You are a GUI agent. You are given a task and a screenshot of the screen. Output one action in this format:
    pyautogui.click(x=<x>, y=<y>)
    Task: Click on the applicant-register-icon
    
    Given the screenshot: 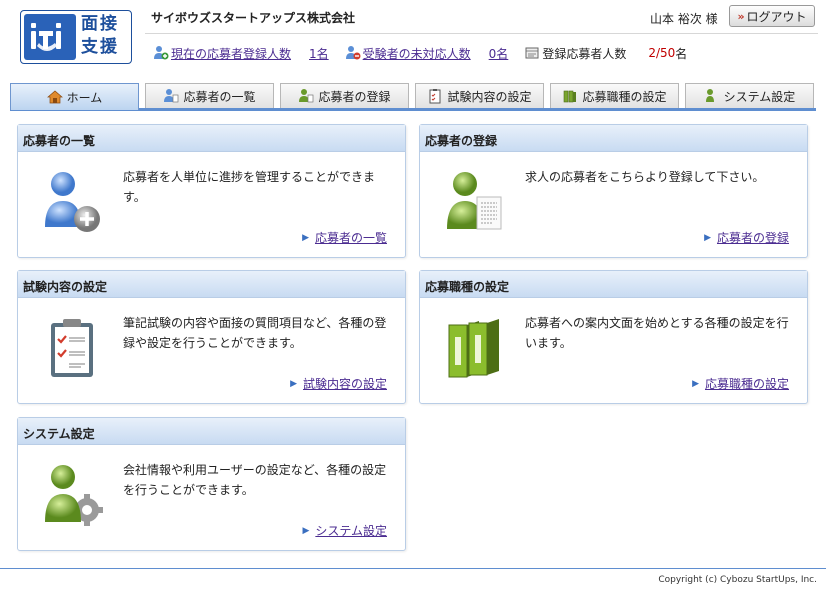 What is the action you would take?
    pyautogui.click(x=306, y=96)
    